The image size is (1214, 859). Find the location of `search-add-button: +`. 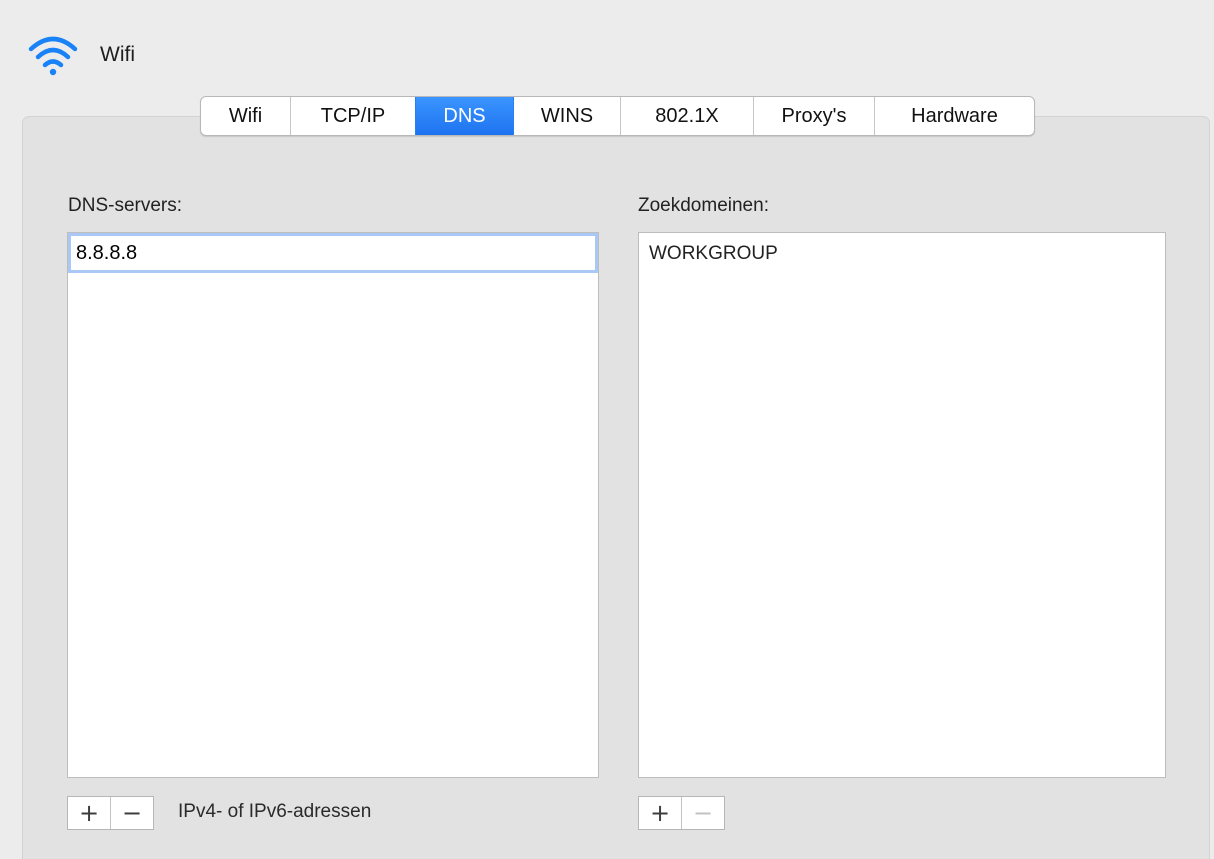

search-add-button: + is located at coordinates (660, 813).